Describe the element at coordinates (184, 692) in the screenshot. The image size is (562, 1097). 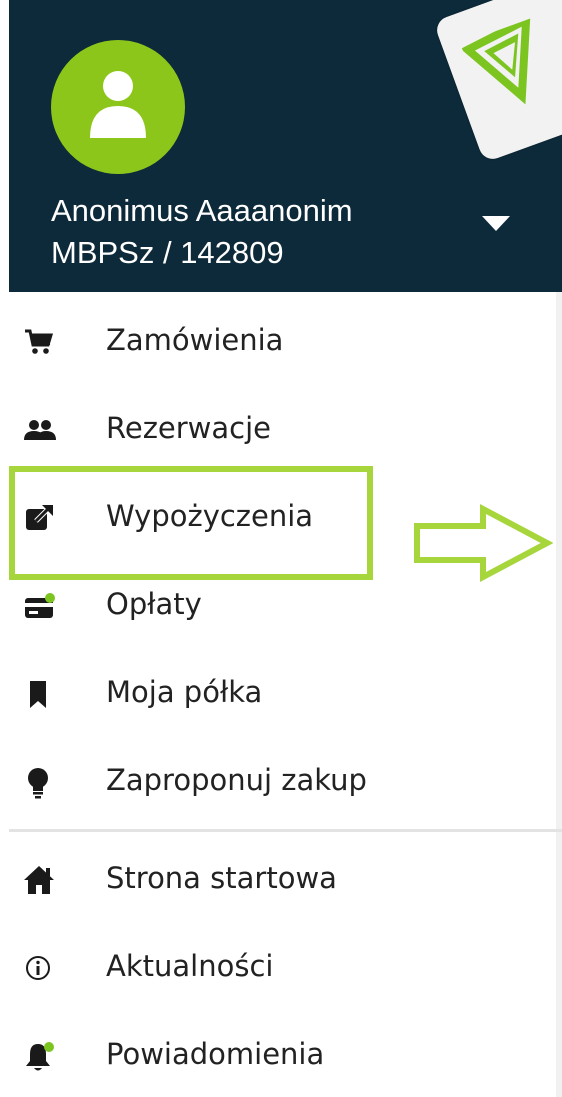
I see `menu-label: Moja półka` at that location.